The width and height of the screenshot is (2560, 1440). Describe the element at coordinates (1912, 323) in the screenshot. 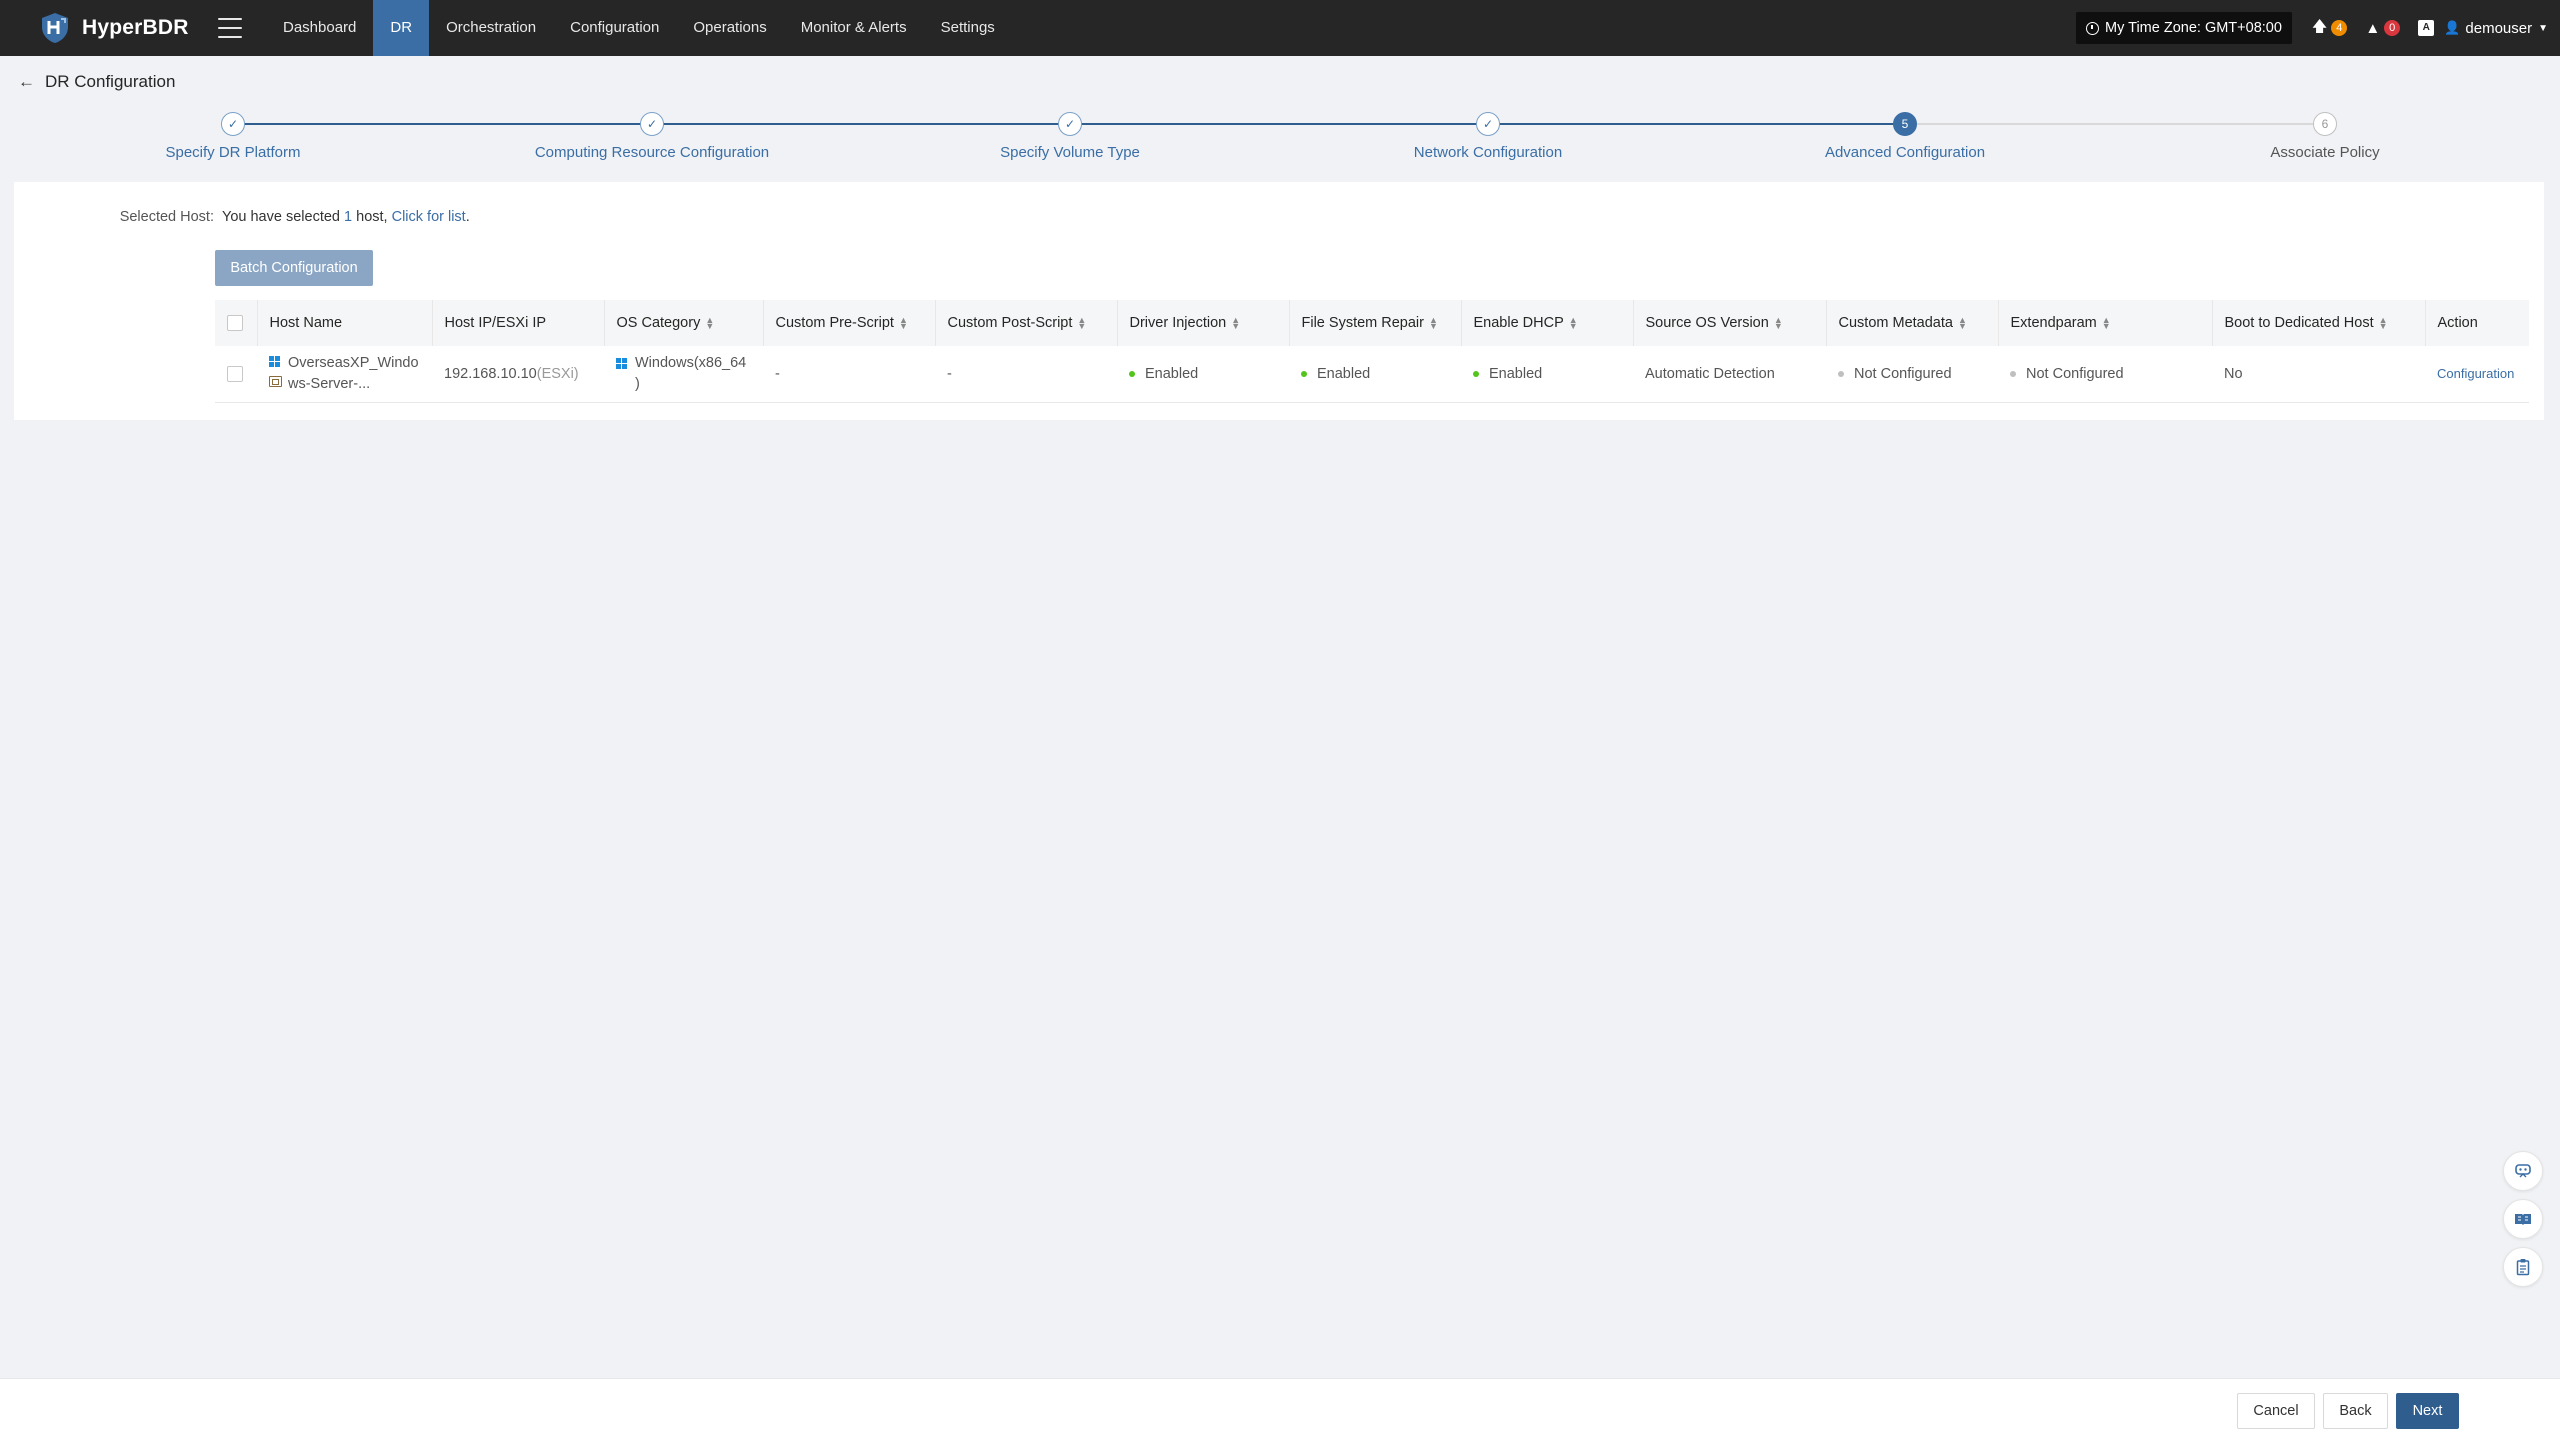

I see `col-metadata: Custom Metadata ▲ ▼` at that location.